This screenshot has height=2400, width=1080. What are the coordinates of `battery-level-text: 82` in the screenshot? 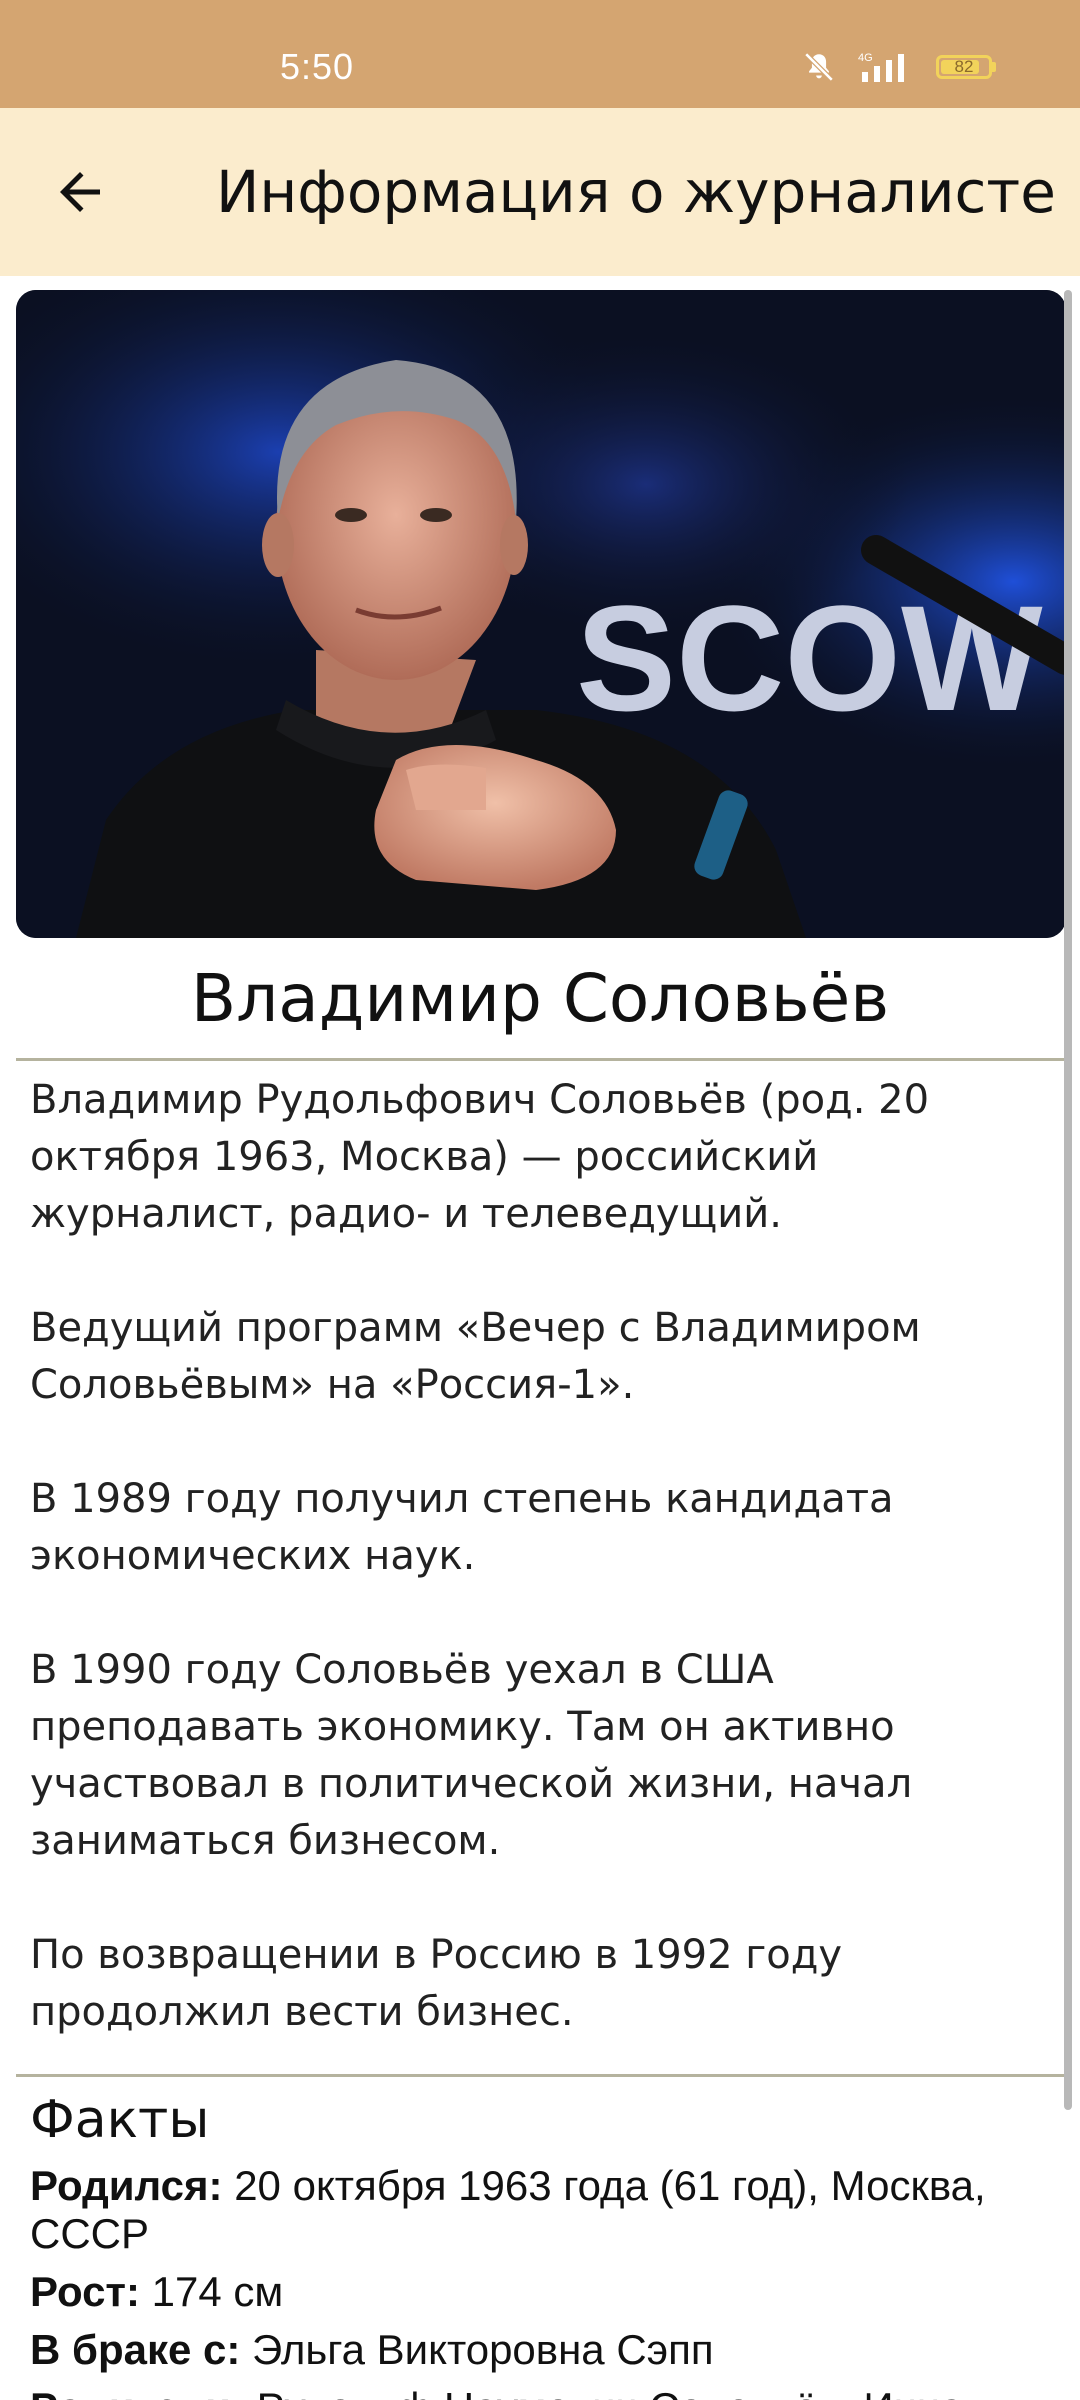 It's located at (964, 66).